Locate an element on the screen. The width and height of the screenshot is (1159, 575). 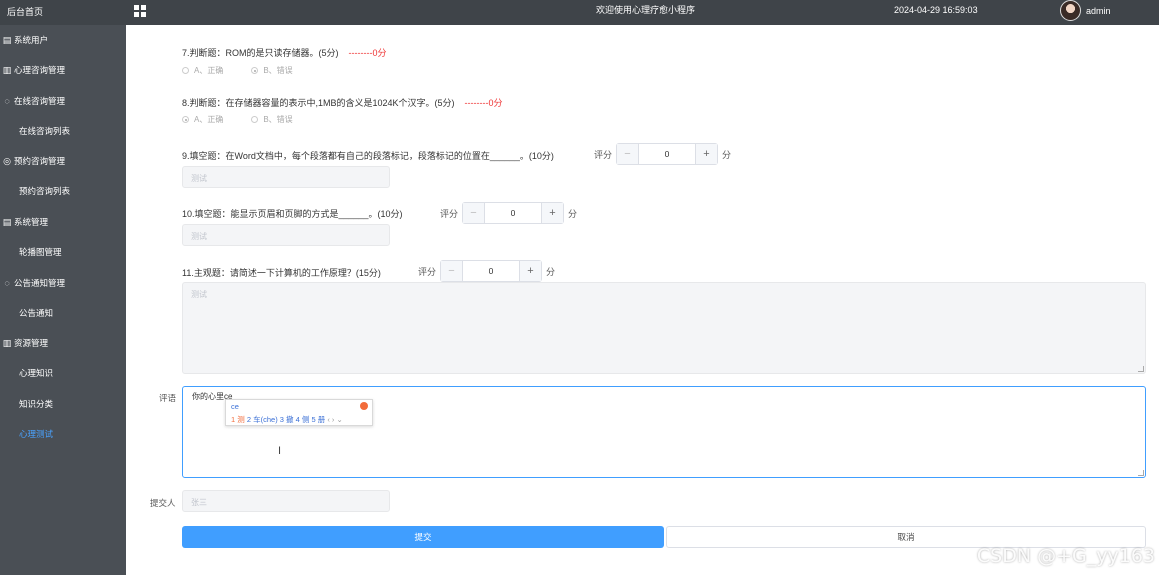
watermark: CSDN @+G_yy163 is located at coordinates (1065, 556).